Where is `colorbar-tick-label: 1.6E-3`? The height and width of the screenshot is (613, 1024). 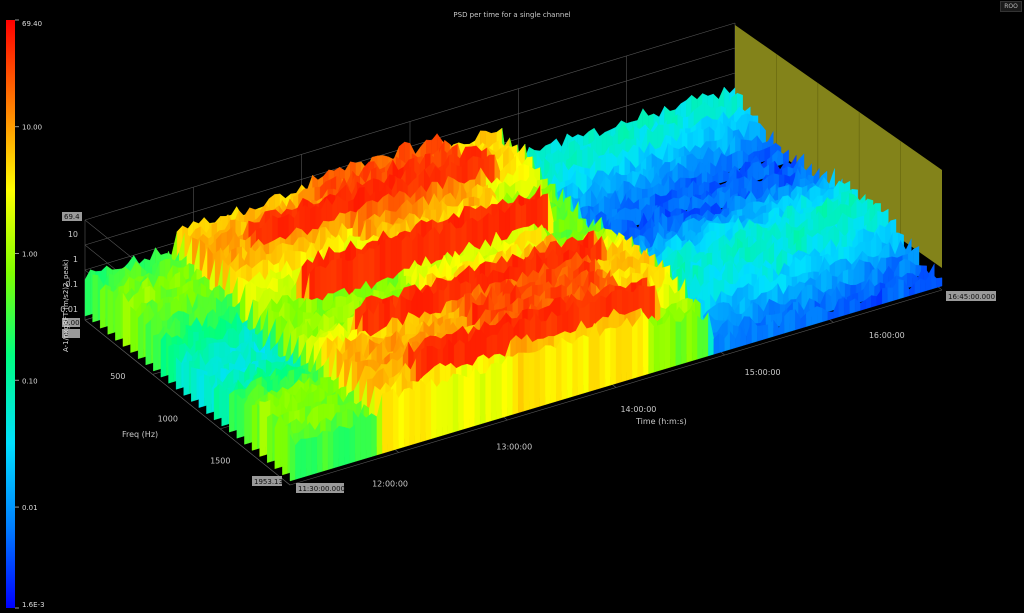
colorbar-tick-label: 1.6E-3 is located at coordinates (33, 605).